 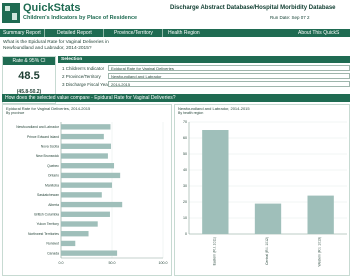 I want to click on category-label: Nova Scotia, so click(x=50, y=146).